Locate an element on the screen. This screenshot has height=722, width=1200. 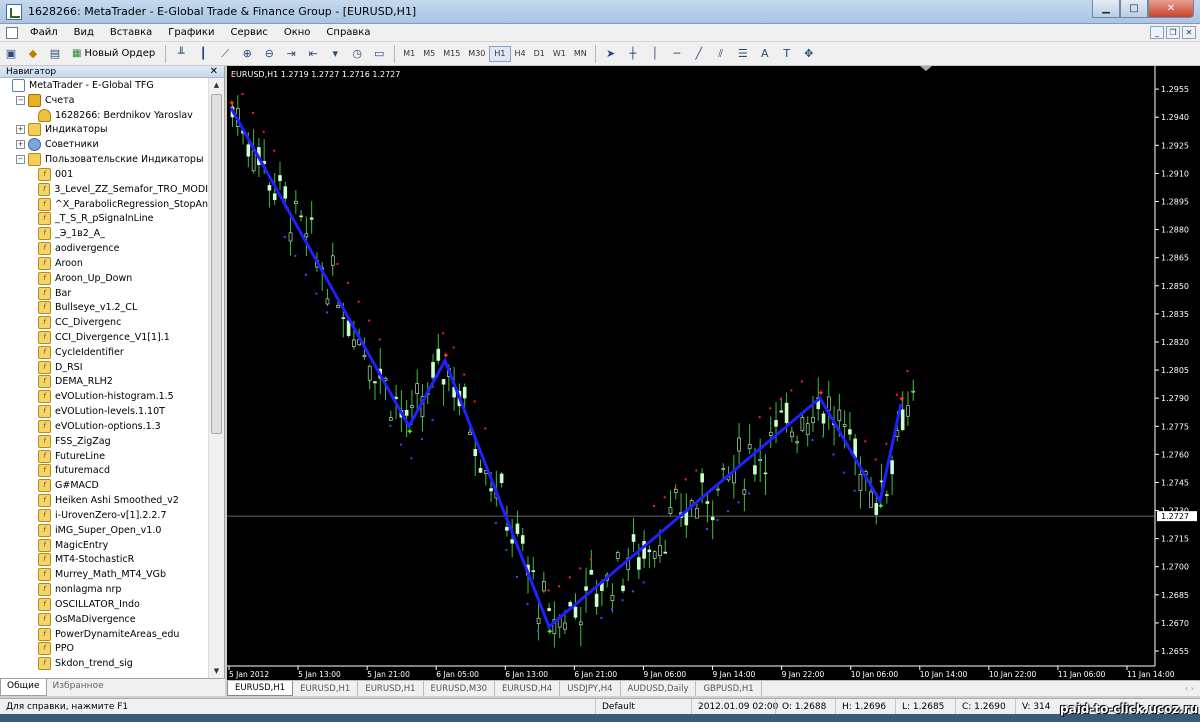
chart-doc-icon is located at coordinates (12, 32).